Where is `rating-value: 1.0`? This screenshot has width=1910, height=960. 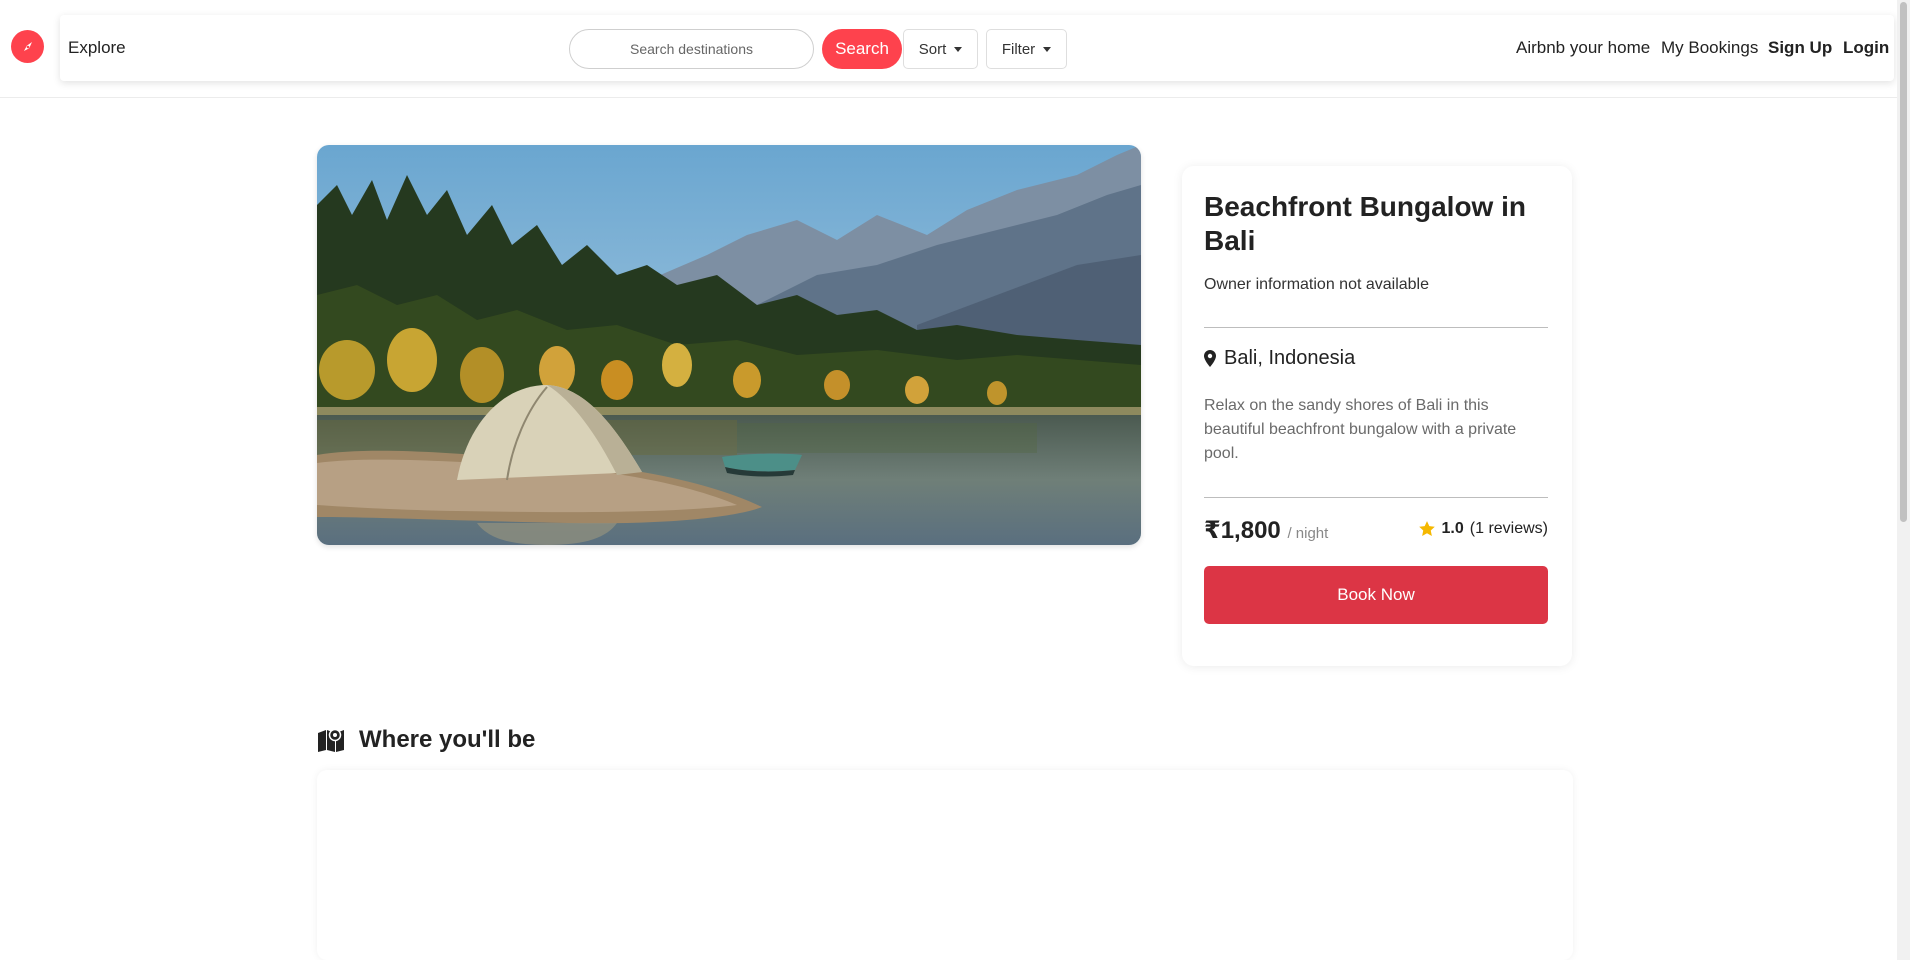 rating-value: 1.0 is located at coordinates (1452, 528).